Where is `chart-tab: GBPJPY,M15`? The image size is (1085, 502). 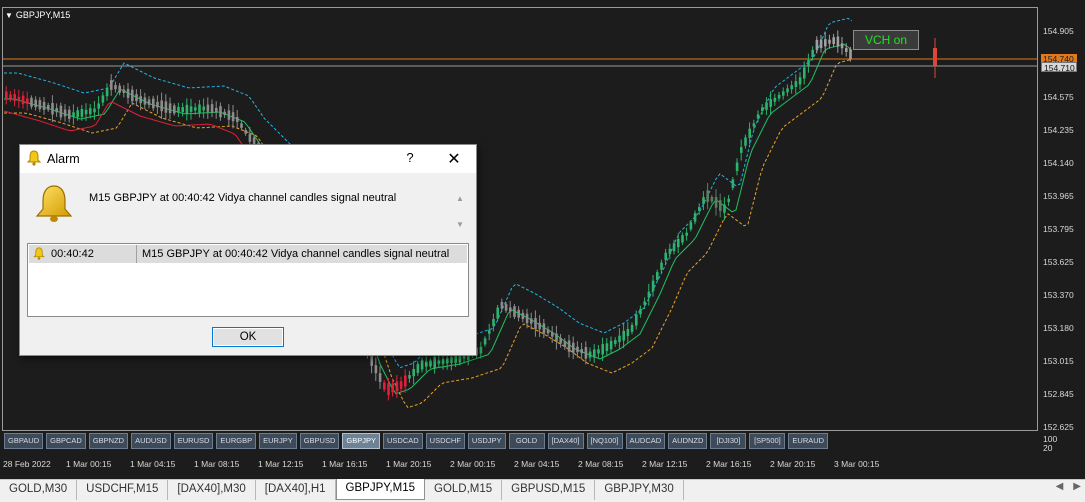 chart-tab: GBPJPY,M15 is located at coordinates (380, 489).